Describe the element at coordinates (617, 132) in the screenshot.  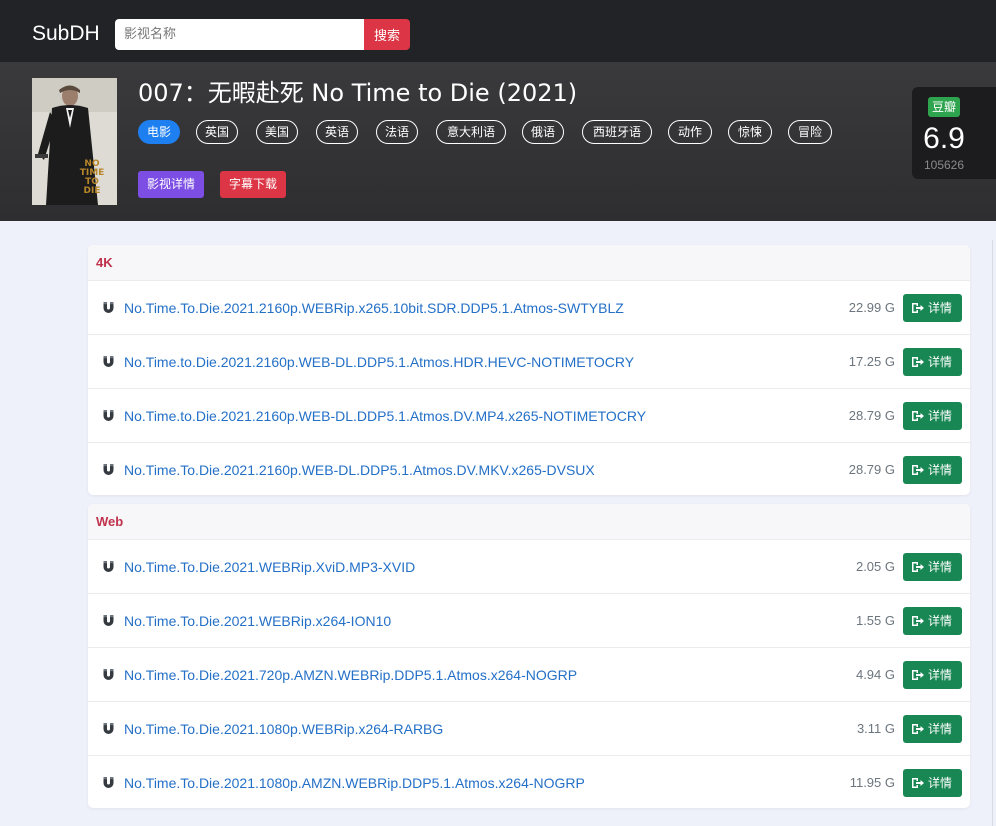
I see `tag-item: 西班牙语` at that location.